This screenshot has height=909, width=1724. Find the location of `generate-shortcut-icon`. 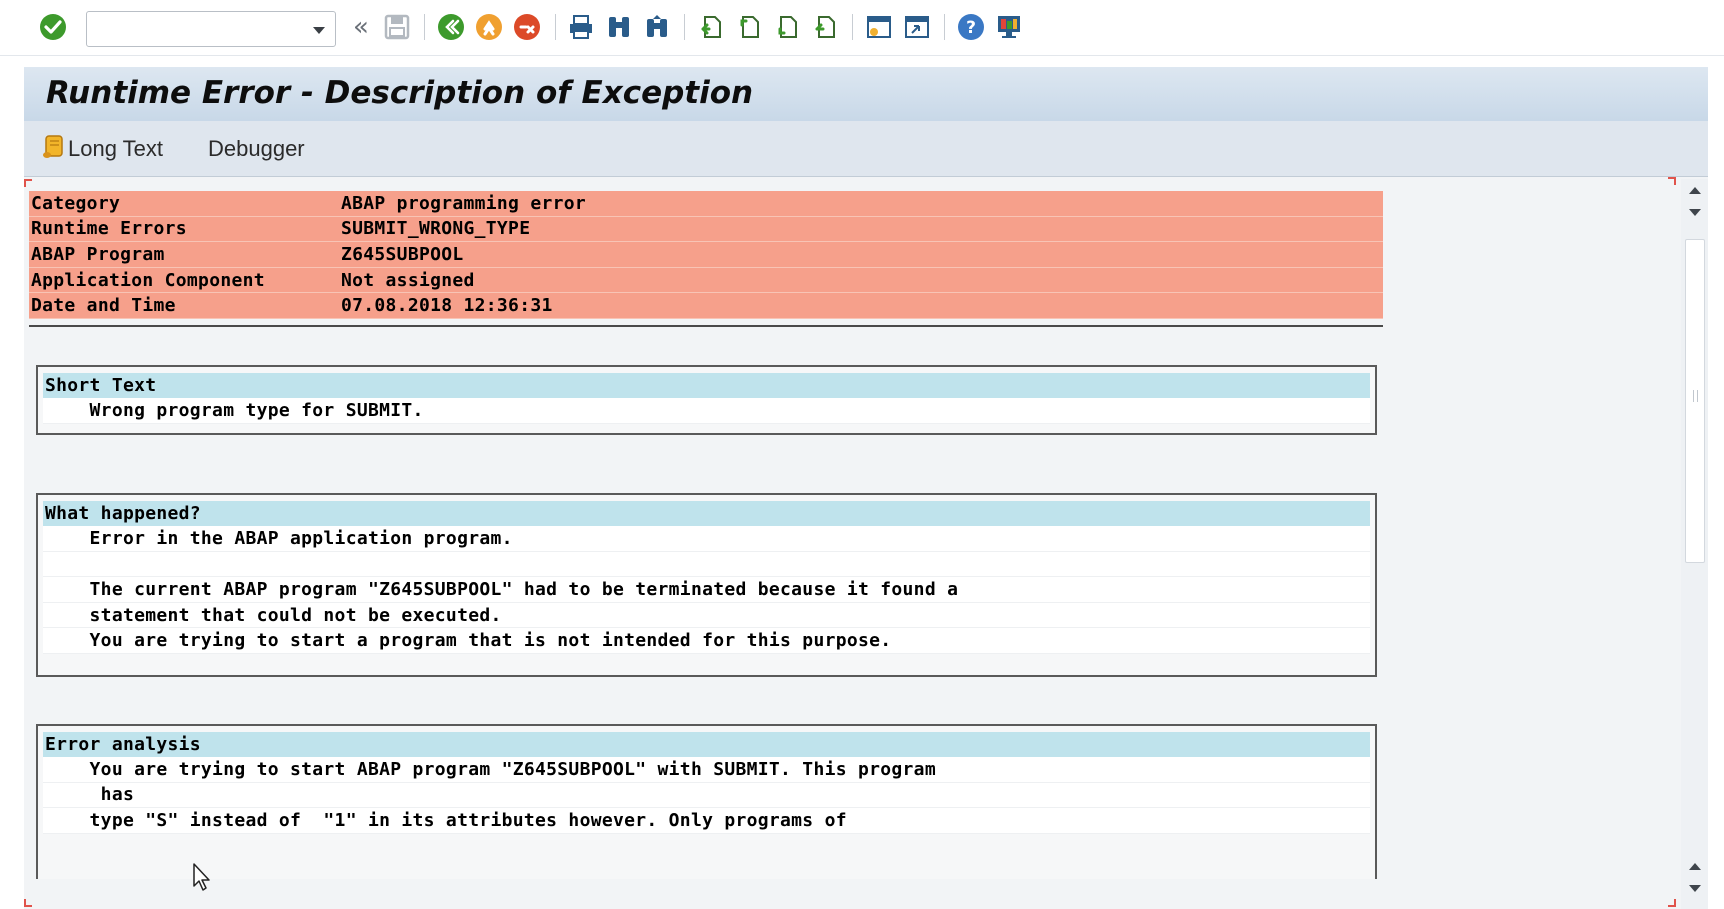

generate-shortcut-icon is located at coordinates (917, 27).